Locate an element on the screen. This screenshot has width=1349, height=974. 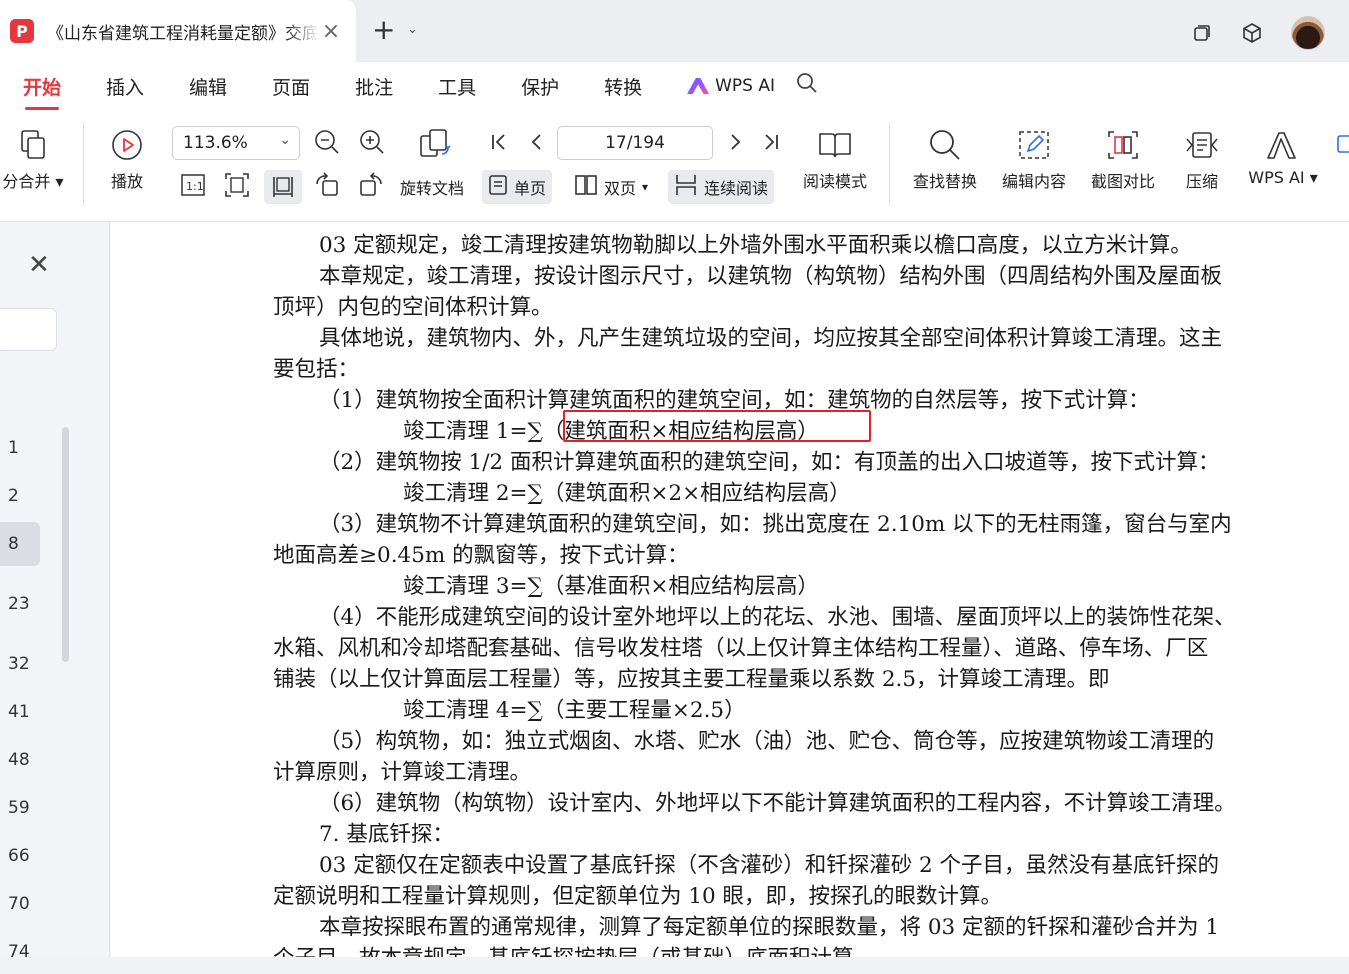
menu-convert: 转换 is located at coordinates (623, 86).